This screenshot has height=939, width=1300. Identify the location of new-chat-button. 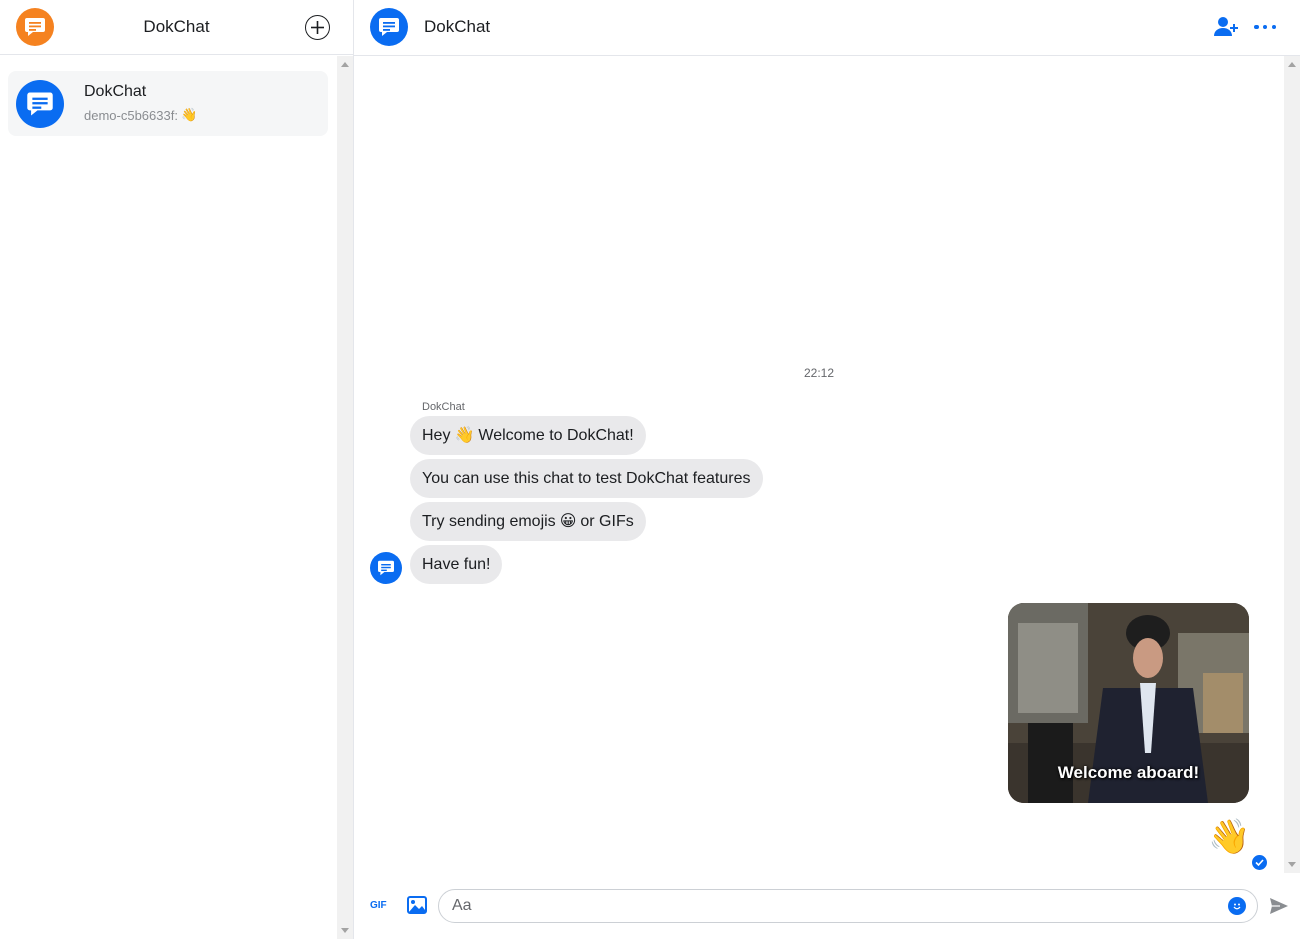
(317, 27).